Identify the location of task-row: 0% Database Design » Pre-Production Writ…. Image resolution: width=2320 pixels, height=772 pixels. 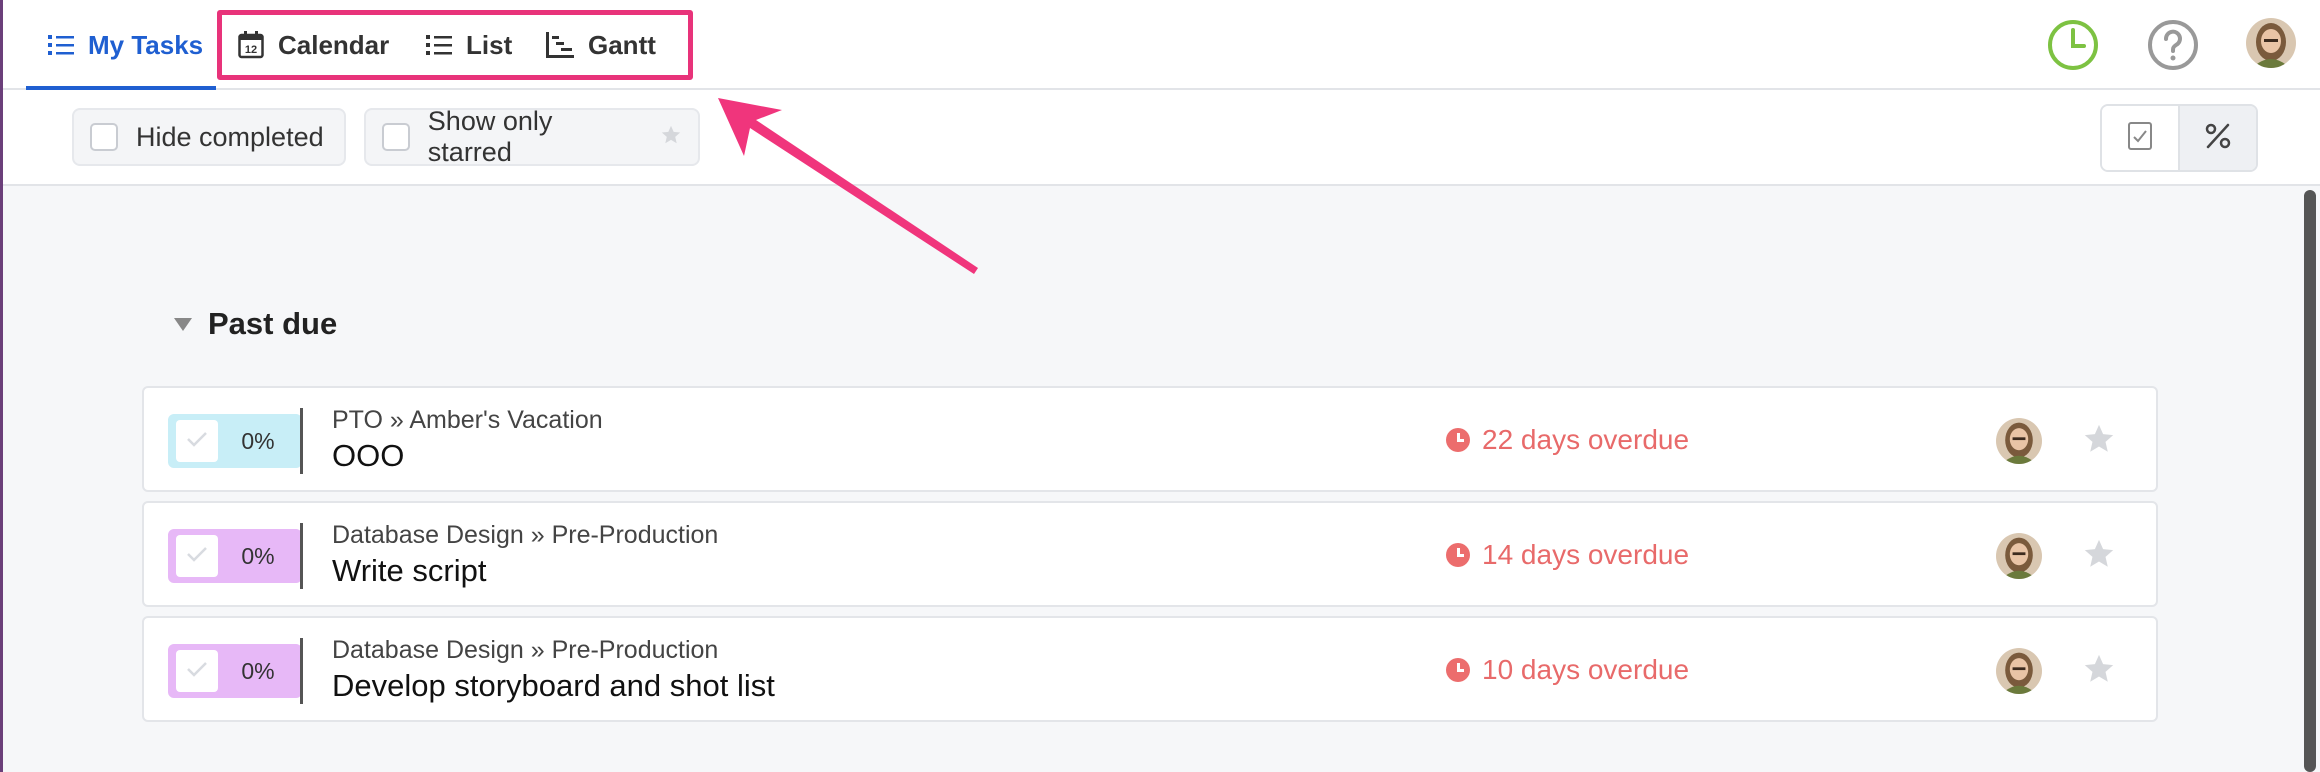
(1150, 554).